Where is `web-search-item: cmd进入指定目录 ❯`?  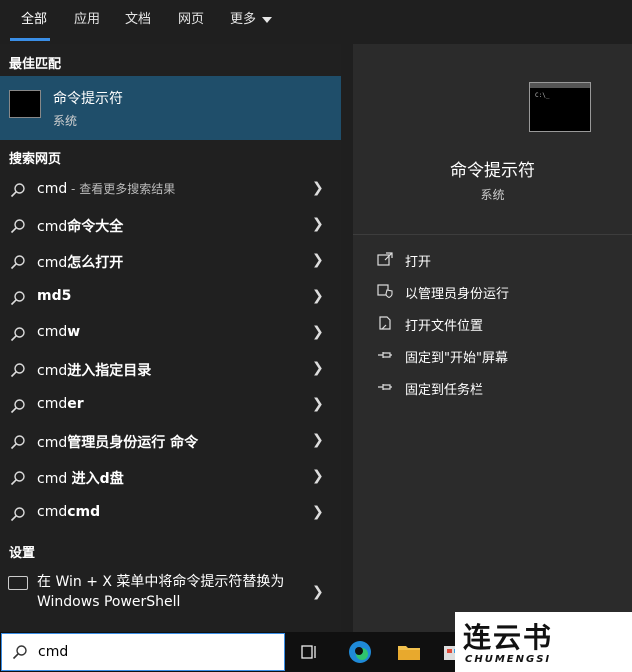 web-search-item: cmd进入指定目录 ❯ is located at coordinates (170, 370).